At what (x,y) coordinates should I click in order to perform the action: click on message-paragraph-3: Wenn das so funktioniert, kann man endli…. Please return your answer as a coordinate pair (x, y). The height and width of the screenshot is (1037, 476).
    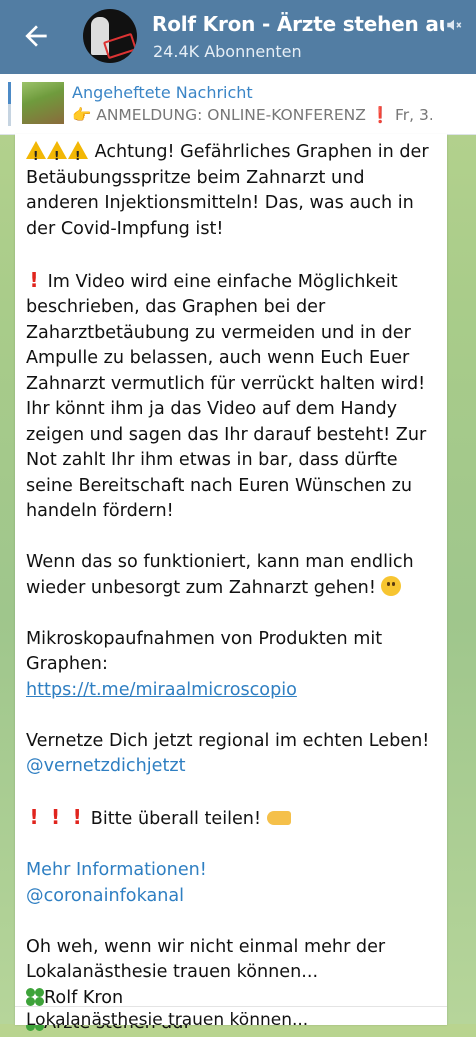
    Looking at the image, I should click on (231, 575).